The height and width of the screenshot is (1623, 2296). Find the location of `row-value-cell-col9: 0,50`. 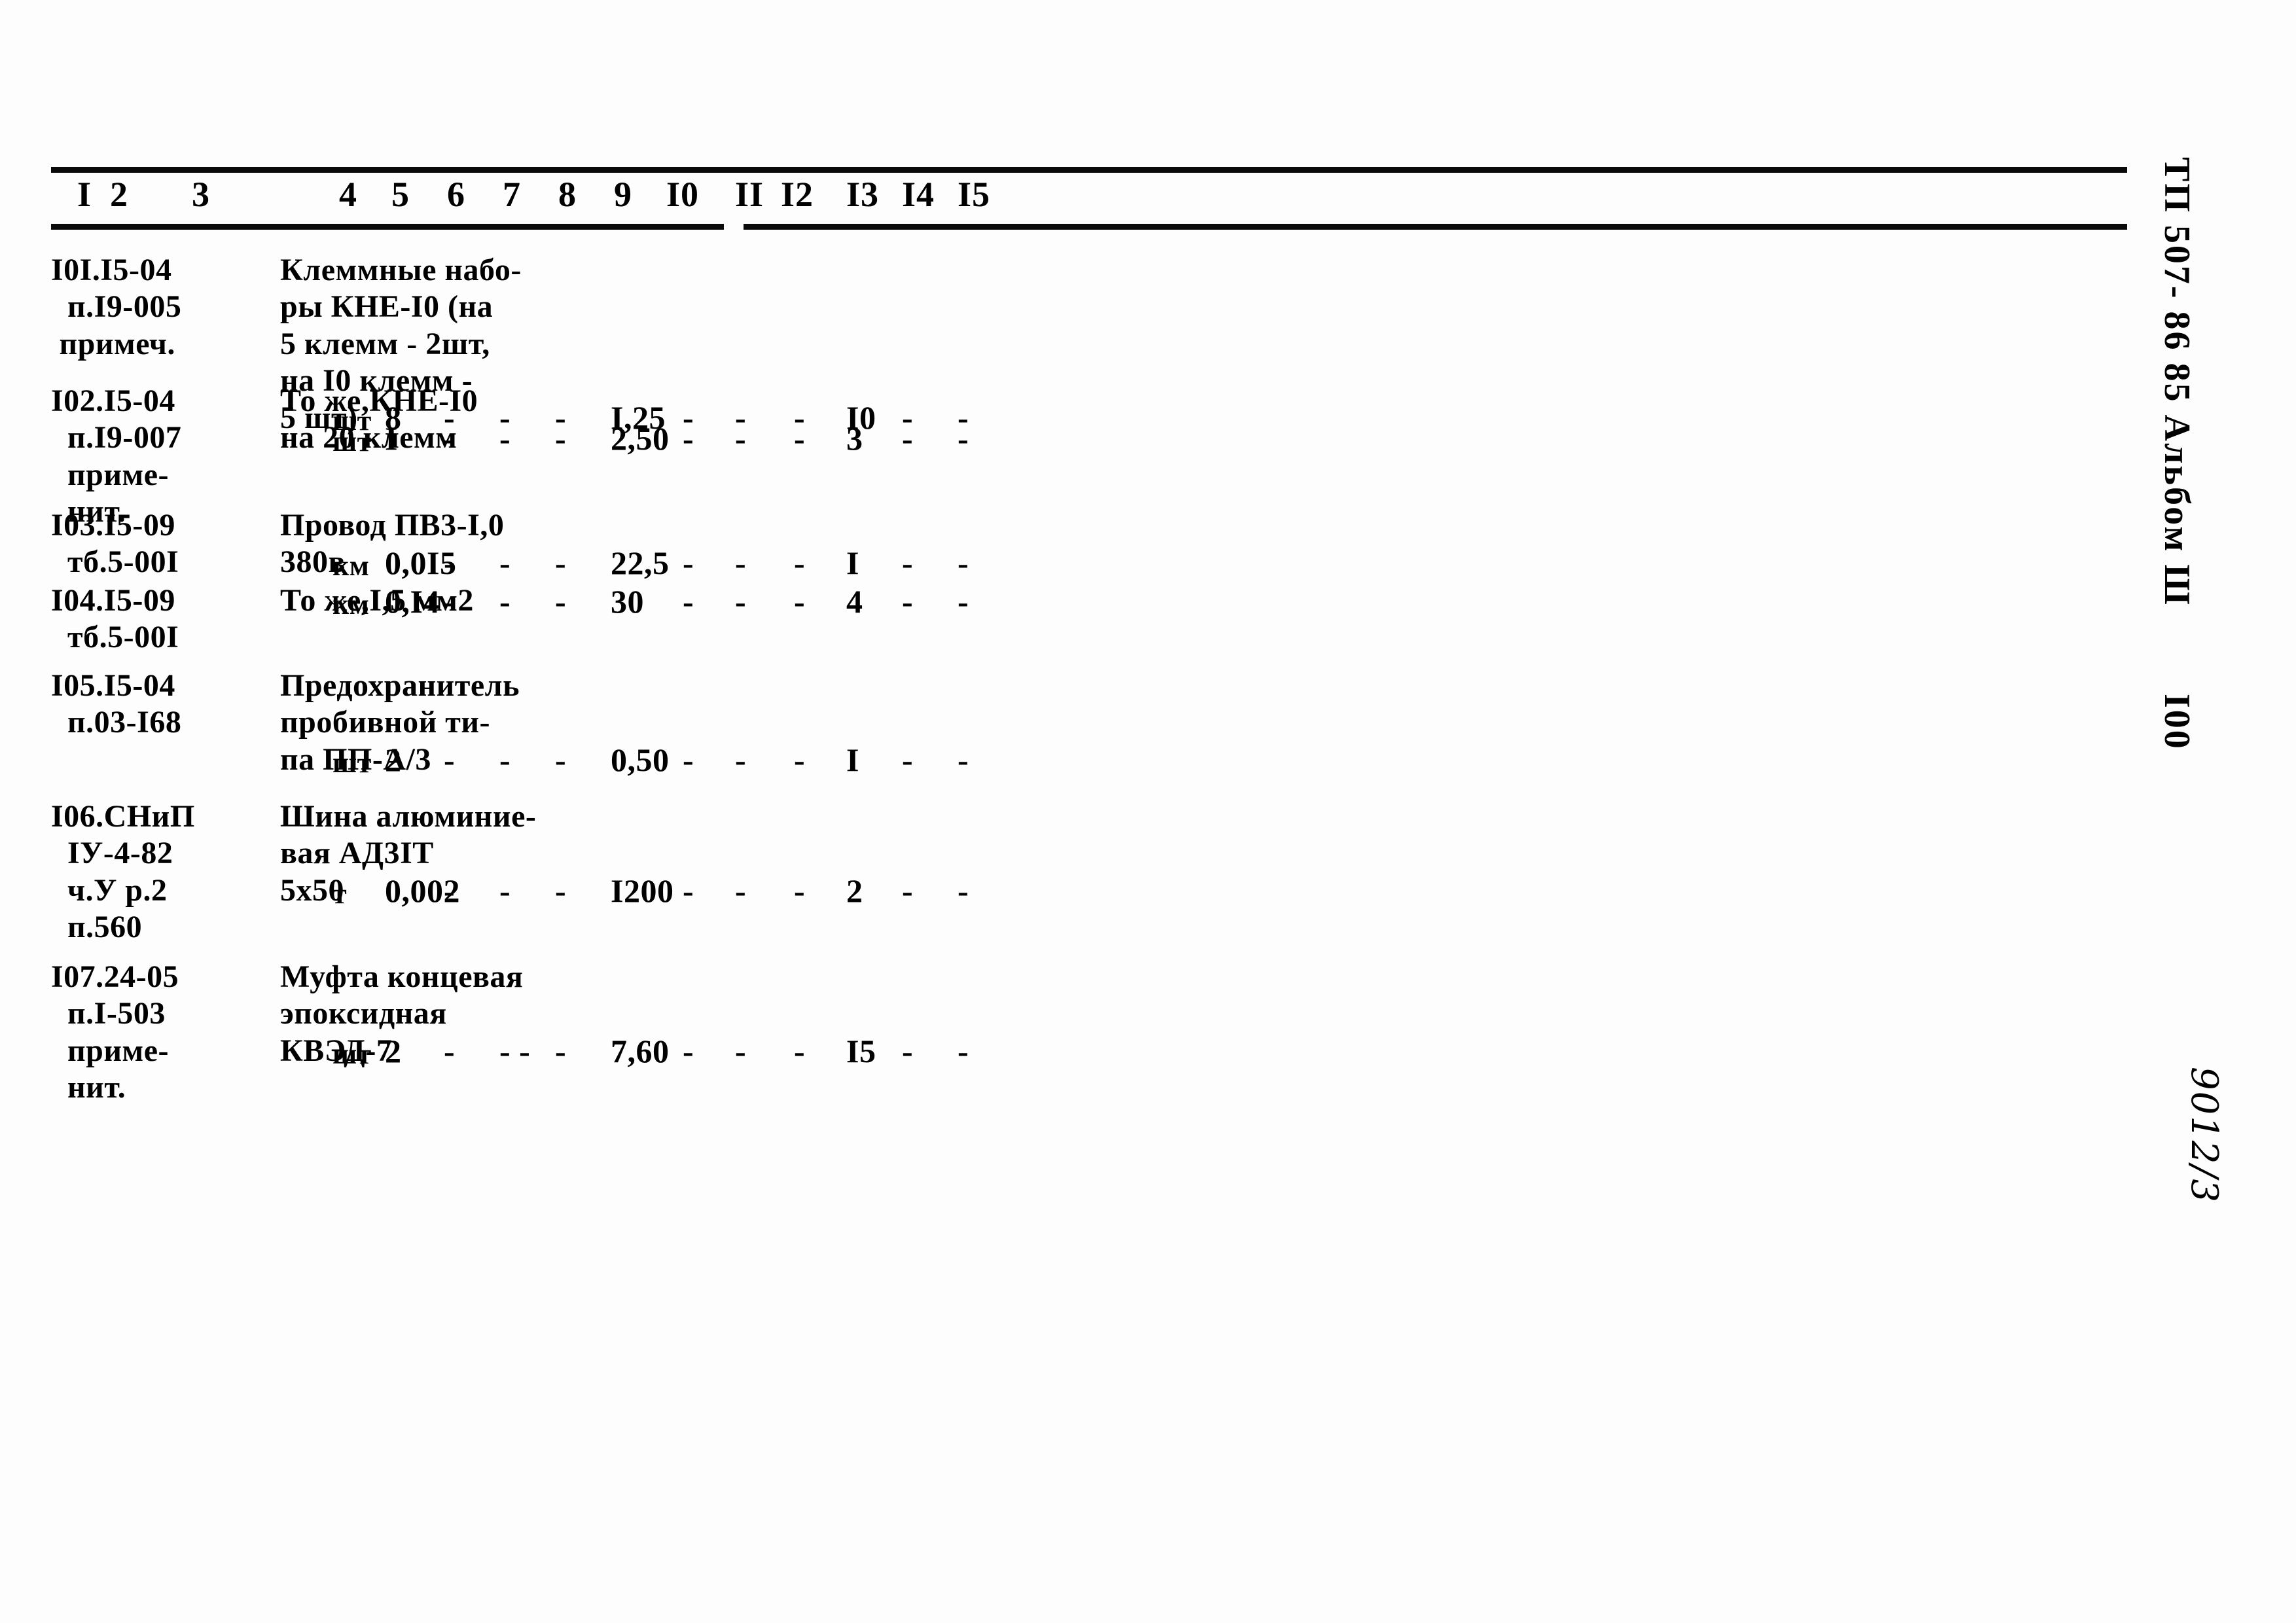

row-value-cell-col9: 0,50 is located at coordinates (640, 759).